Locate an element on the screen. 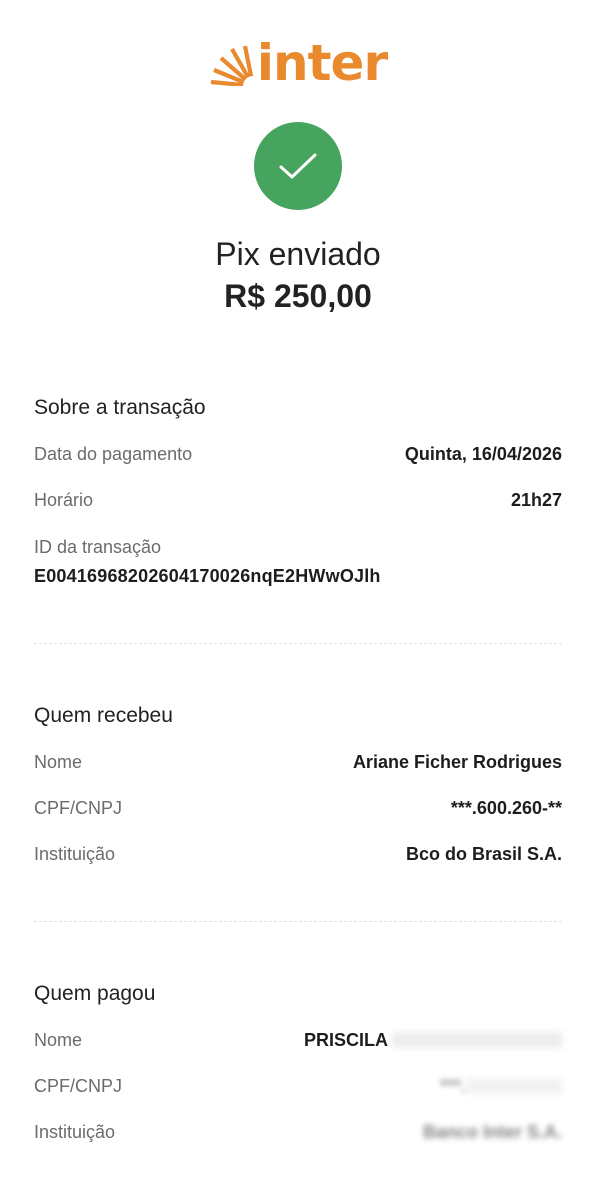  payment-time-row: Horário 21h27 is located at coordinates (298, 500).